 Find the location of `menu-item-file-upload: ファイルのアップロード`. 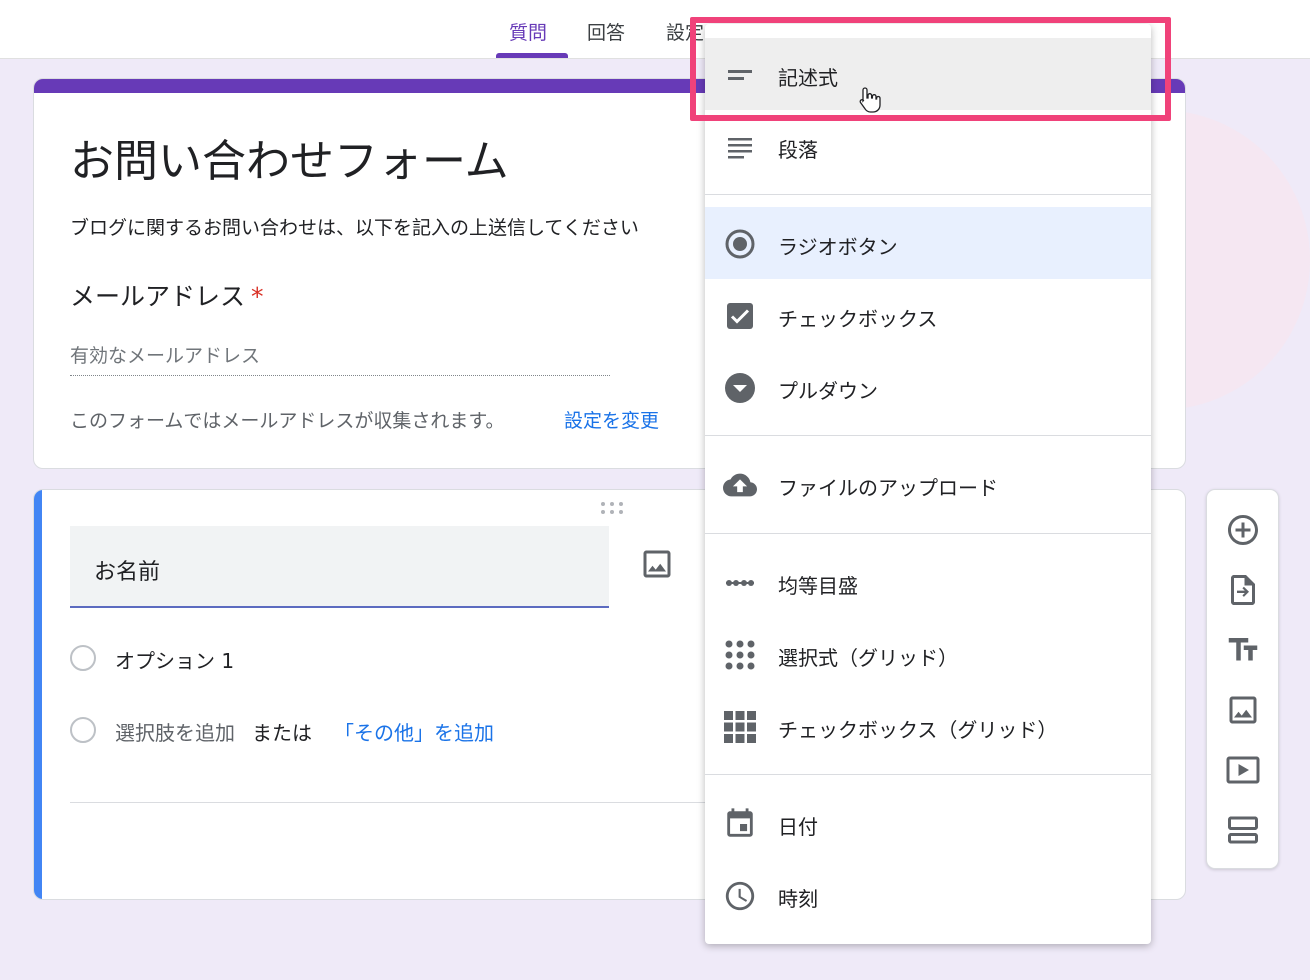

menu-item-file-upload: ファイルのアップロード is located at coordinates (928, 484).